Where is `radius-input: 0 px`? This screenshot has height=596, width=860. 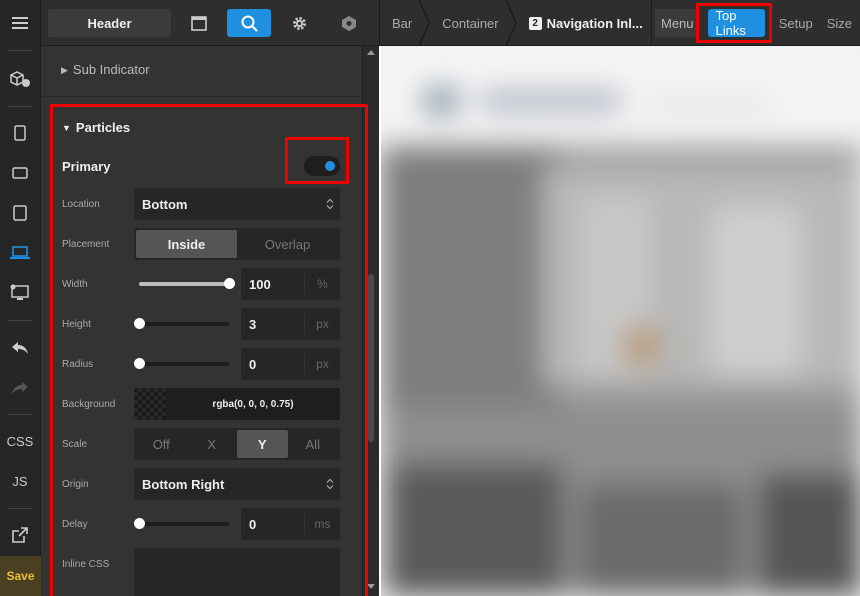
radius-input: 0 px is located at coordinates (290, 364).